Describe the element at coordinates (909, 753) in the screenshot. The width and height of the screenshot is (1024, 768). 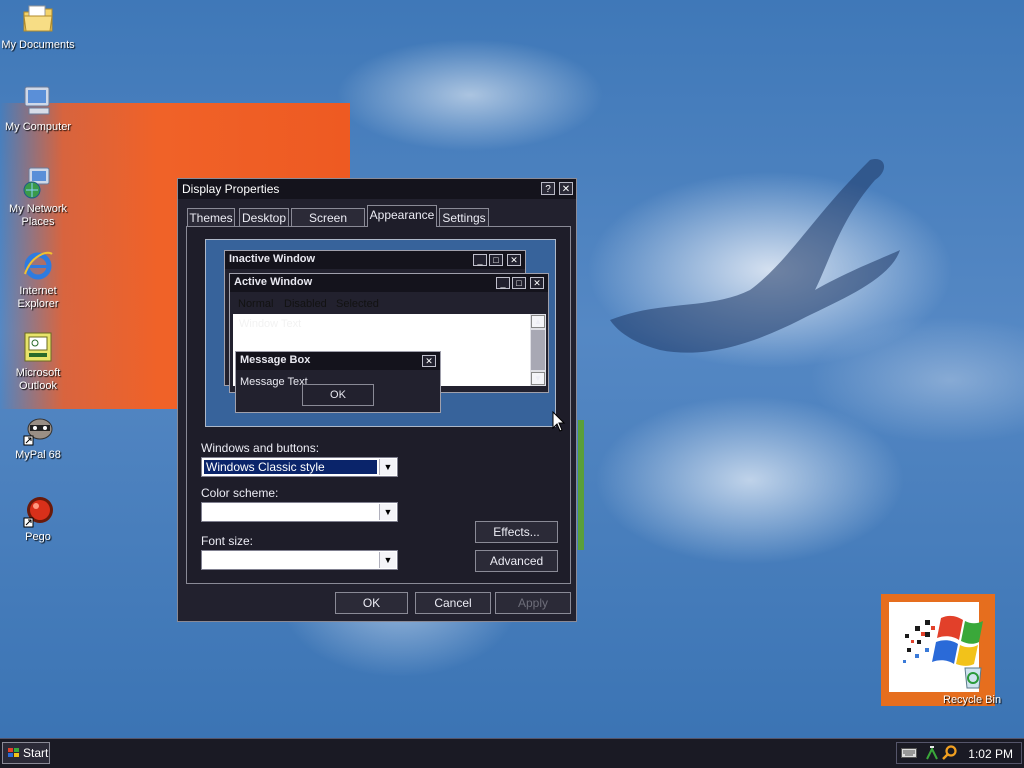
I see `keyboard-icon` at that location.